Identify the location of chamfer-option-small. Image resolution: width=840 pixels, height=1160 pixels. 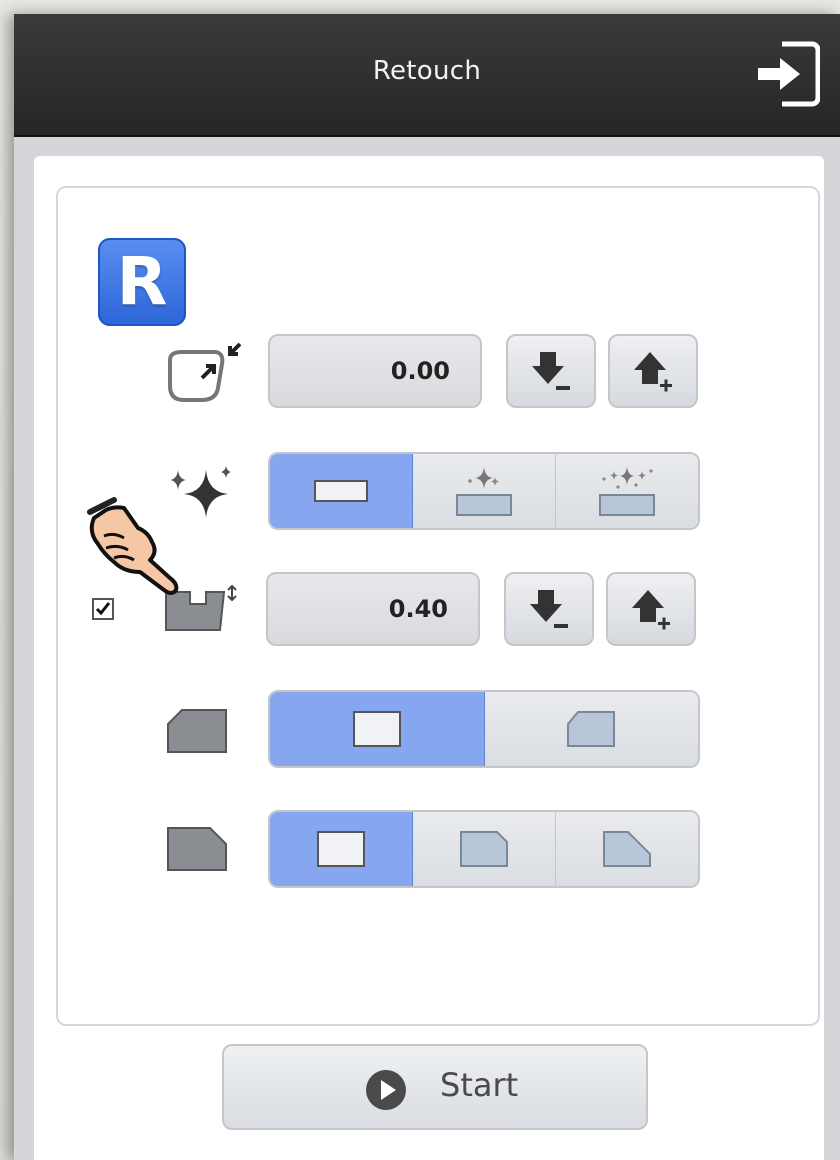
(484, 849).